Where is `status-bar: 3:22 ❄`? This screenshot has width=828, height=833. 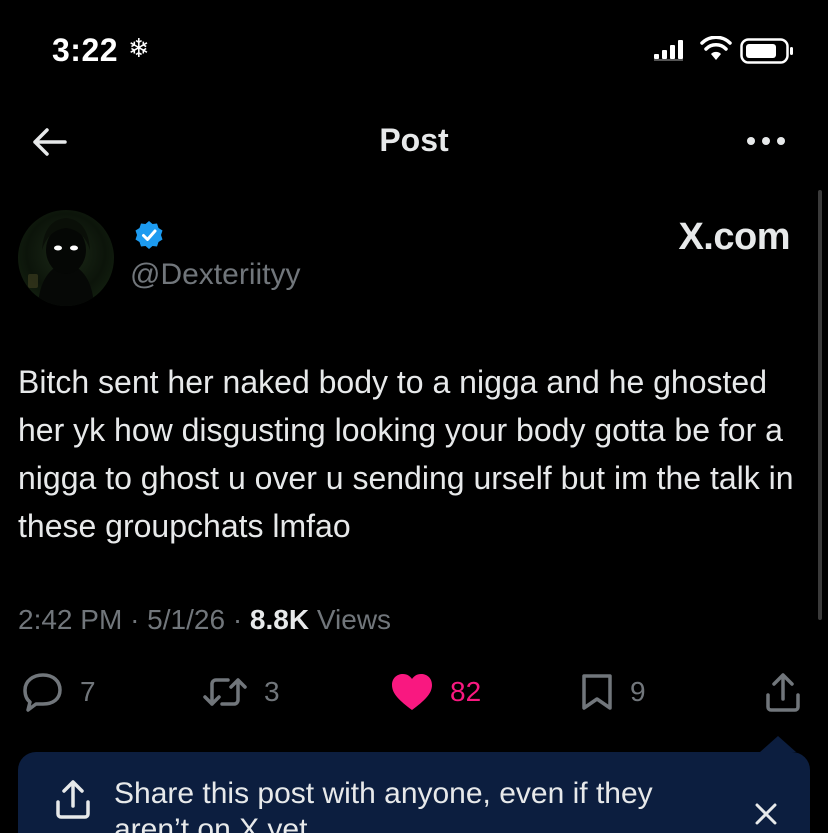 status-bar: 3:22 ❄ is located at coordinates (414, 50).